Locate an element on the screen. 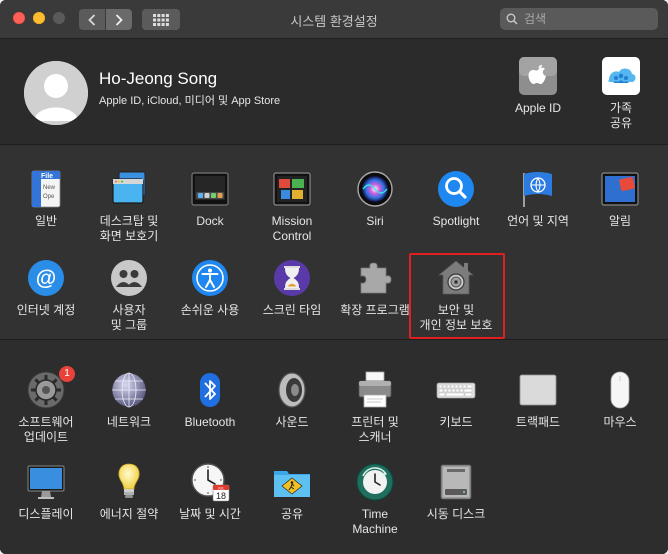 Image resolution: width=668 pixels, height=554 pixels. sound-icon is located at coordinates (292, 390).